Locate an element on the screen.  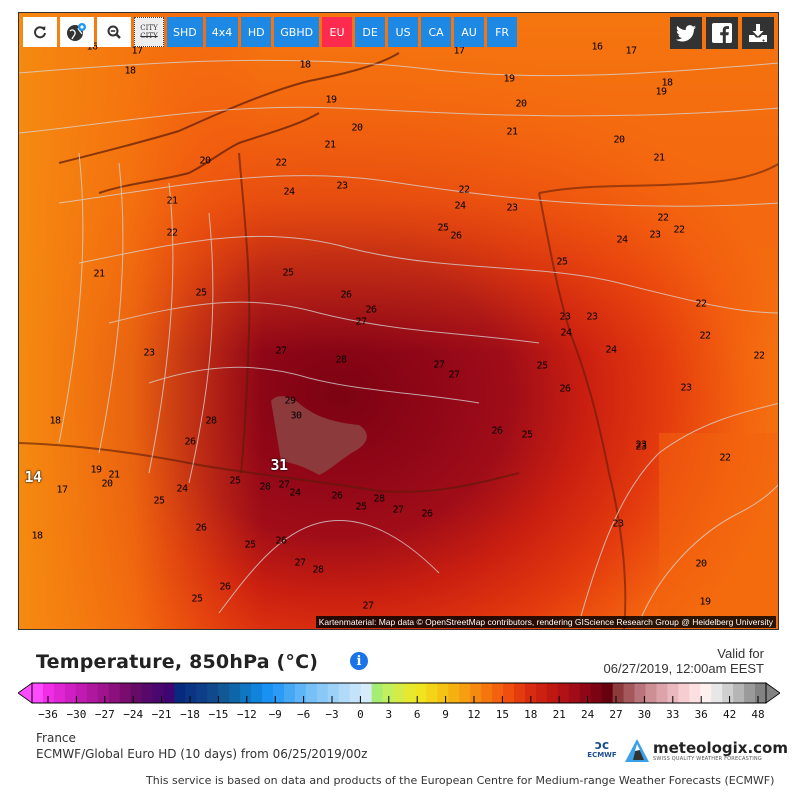
tab-gbhd: GBHD is located at coordinates (297, 32).